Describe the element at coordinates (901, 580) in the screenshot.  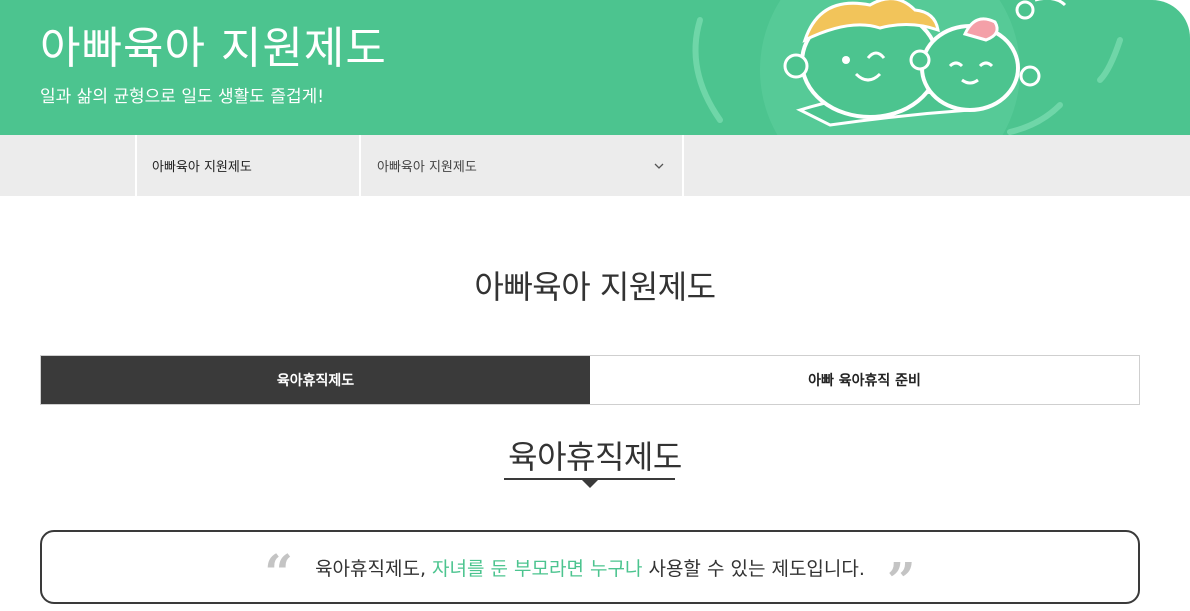
I see `close-quote-icon: ”` at that location.